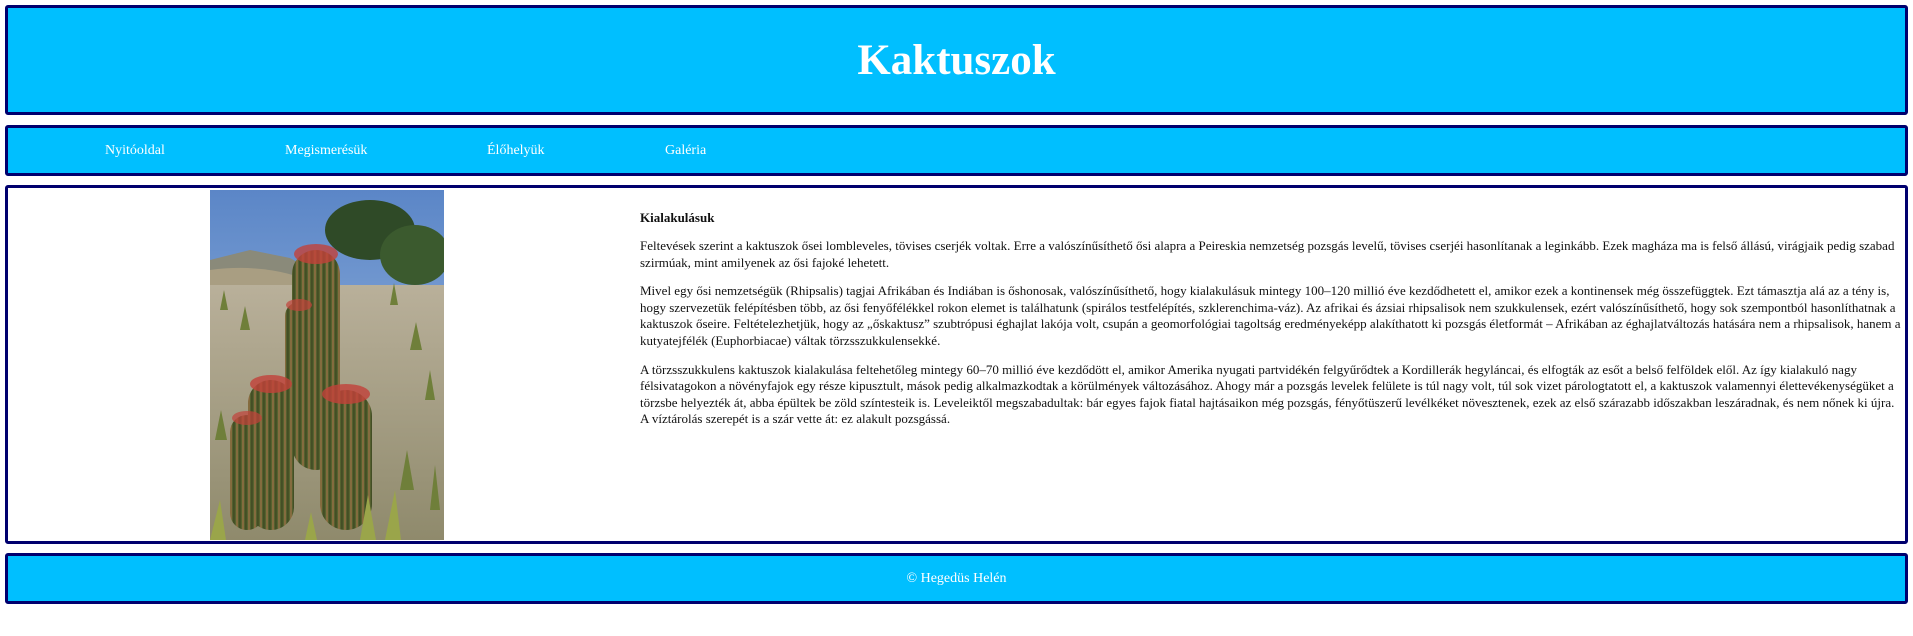 This screenshot has width=1913, height=636. I want to click on nav-link-megismeresuk: Megismerésük, so click(326, 151).